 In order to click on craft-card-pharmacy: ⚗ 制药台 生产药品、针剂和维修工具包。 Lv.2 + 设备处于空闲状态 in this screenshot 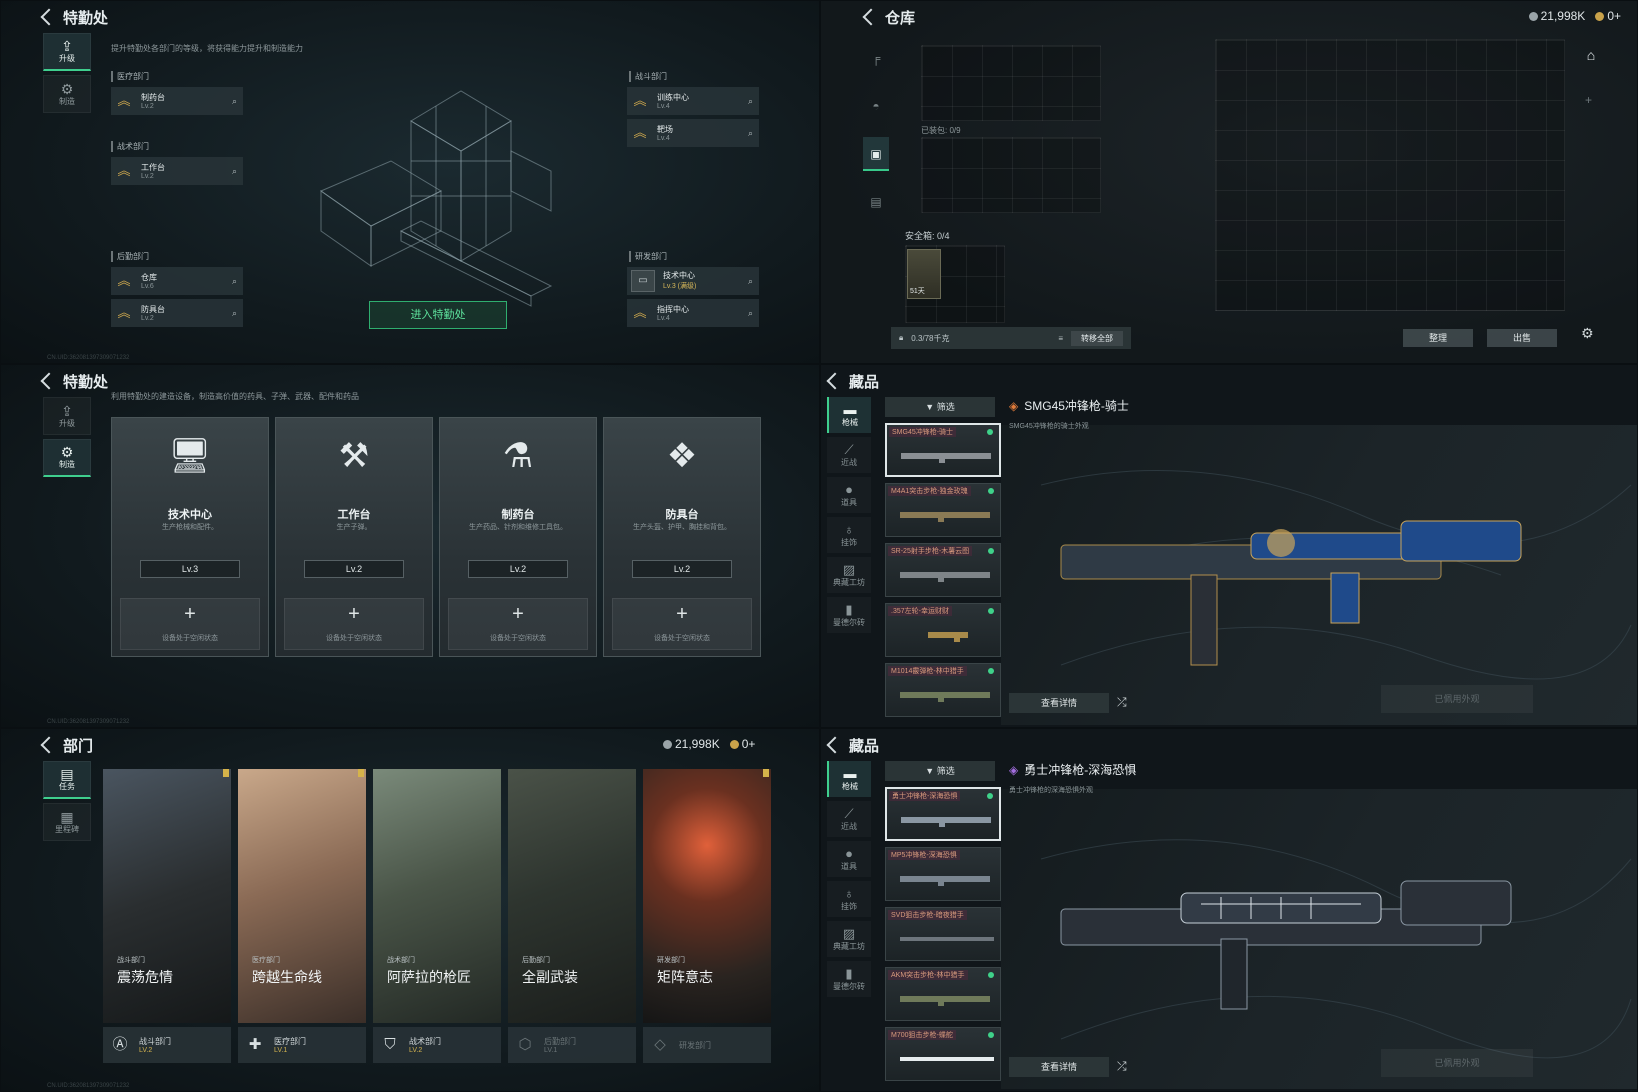, I will do `click(518, 537)`.